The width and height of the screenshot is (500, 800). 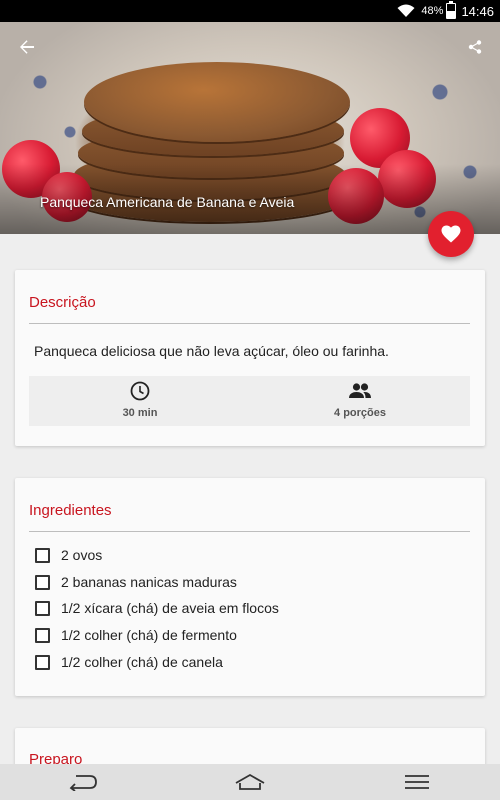 What do you see at coordinates (140, 391) in the screenshot?
I see `clock-icon` at bounding box center [140, 391].